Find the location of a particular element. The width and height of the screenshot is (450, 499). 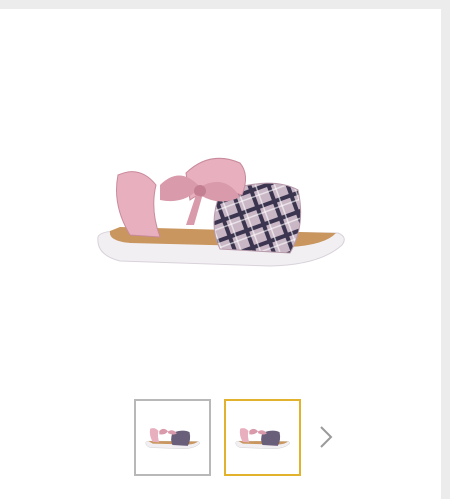

thumbnail-2-selected is located at coordinates (262, 437).